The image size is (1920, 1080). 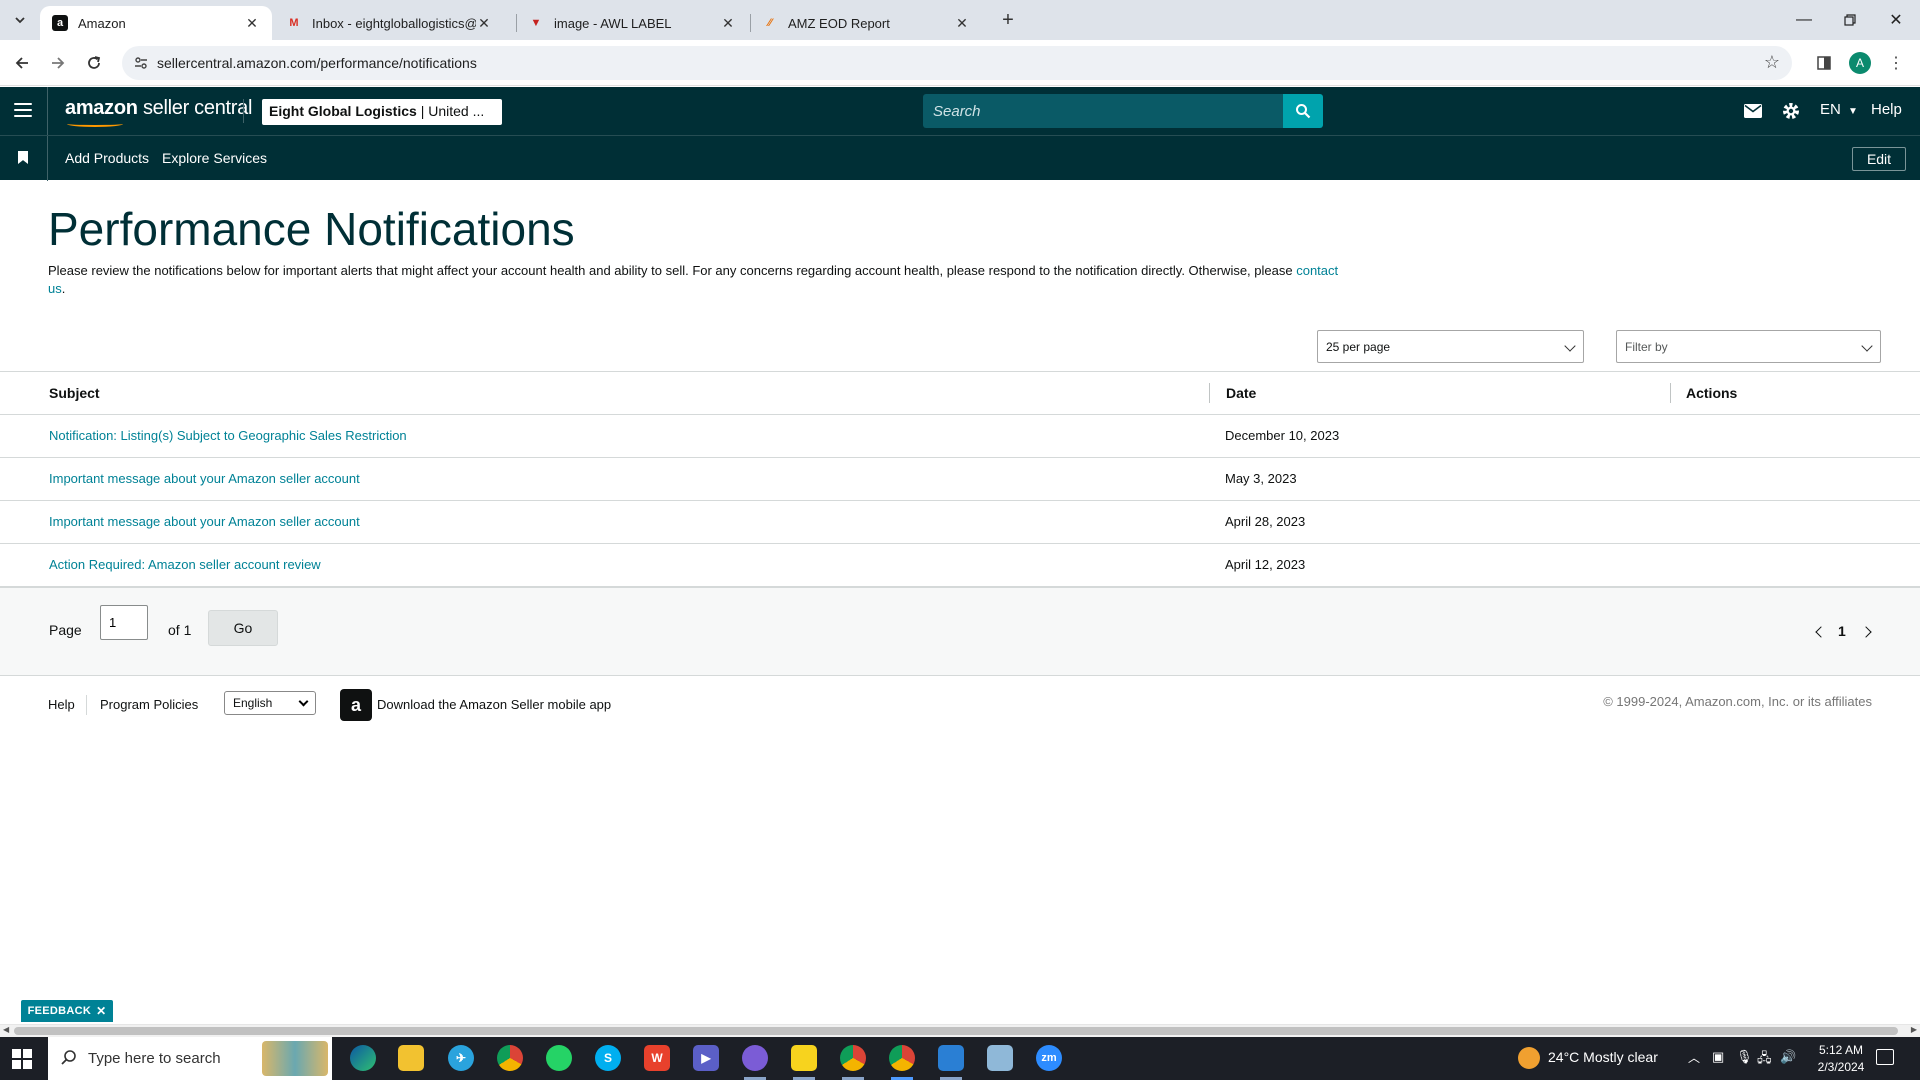 What do you see at coordinates (101, 1011) in the screenshot?
I see `close-icon: ✕` at bounding box center [101, 1011].